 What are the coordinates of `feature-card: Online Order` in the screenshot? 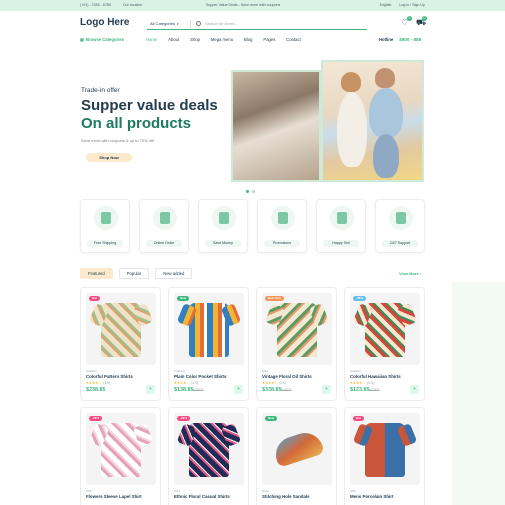 It's located at (164, 226).